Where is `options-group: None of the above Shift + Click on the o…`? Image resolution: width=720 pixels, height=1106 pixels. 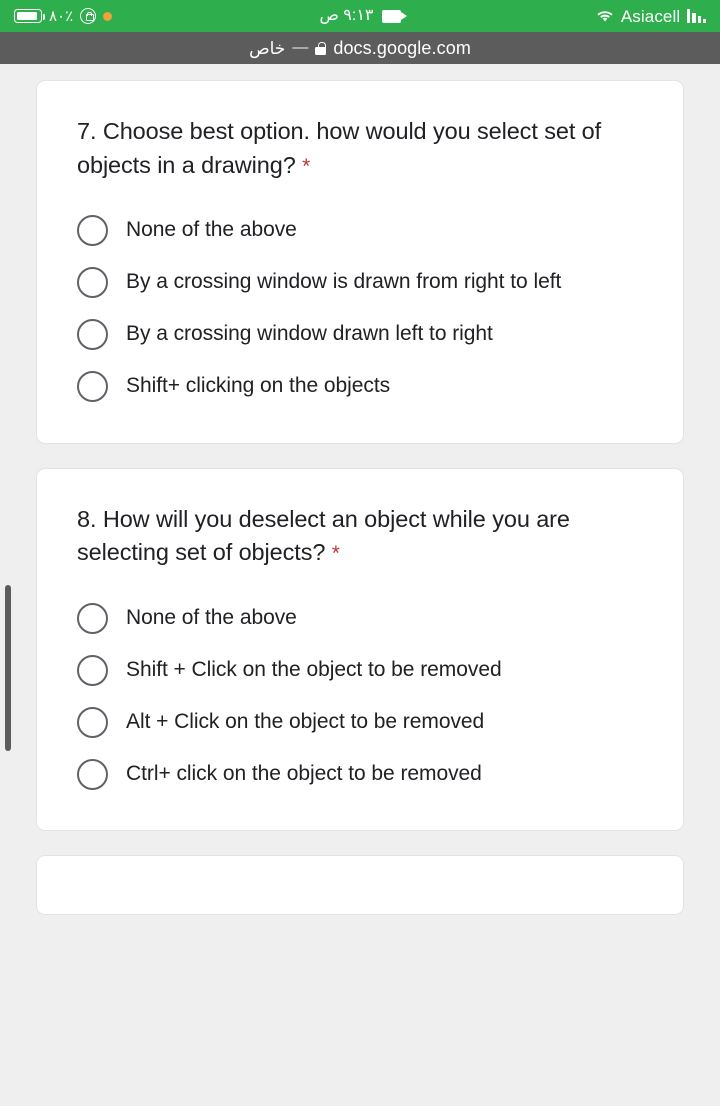
options-group: None of the above Shift + Click on the o… is located at coordinates (360, 696).